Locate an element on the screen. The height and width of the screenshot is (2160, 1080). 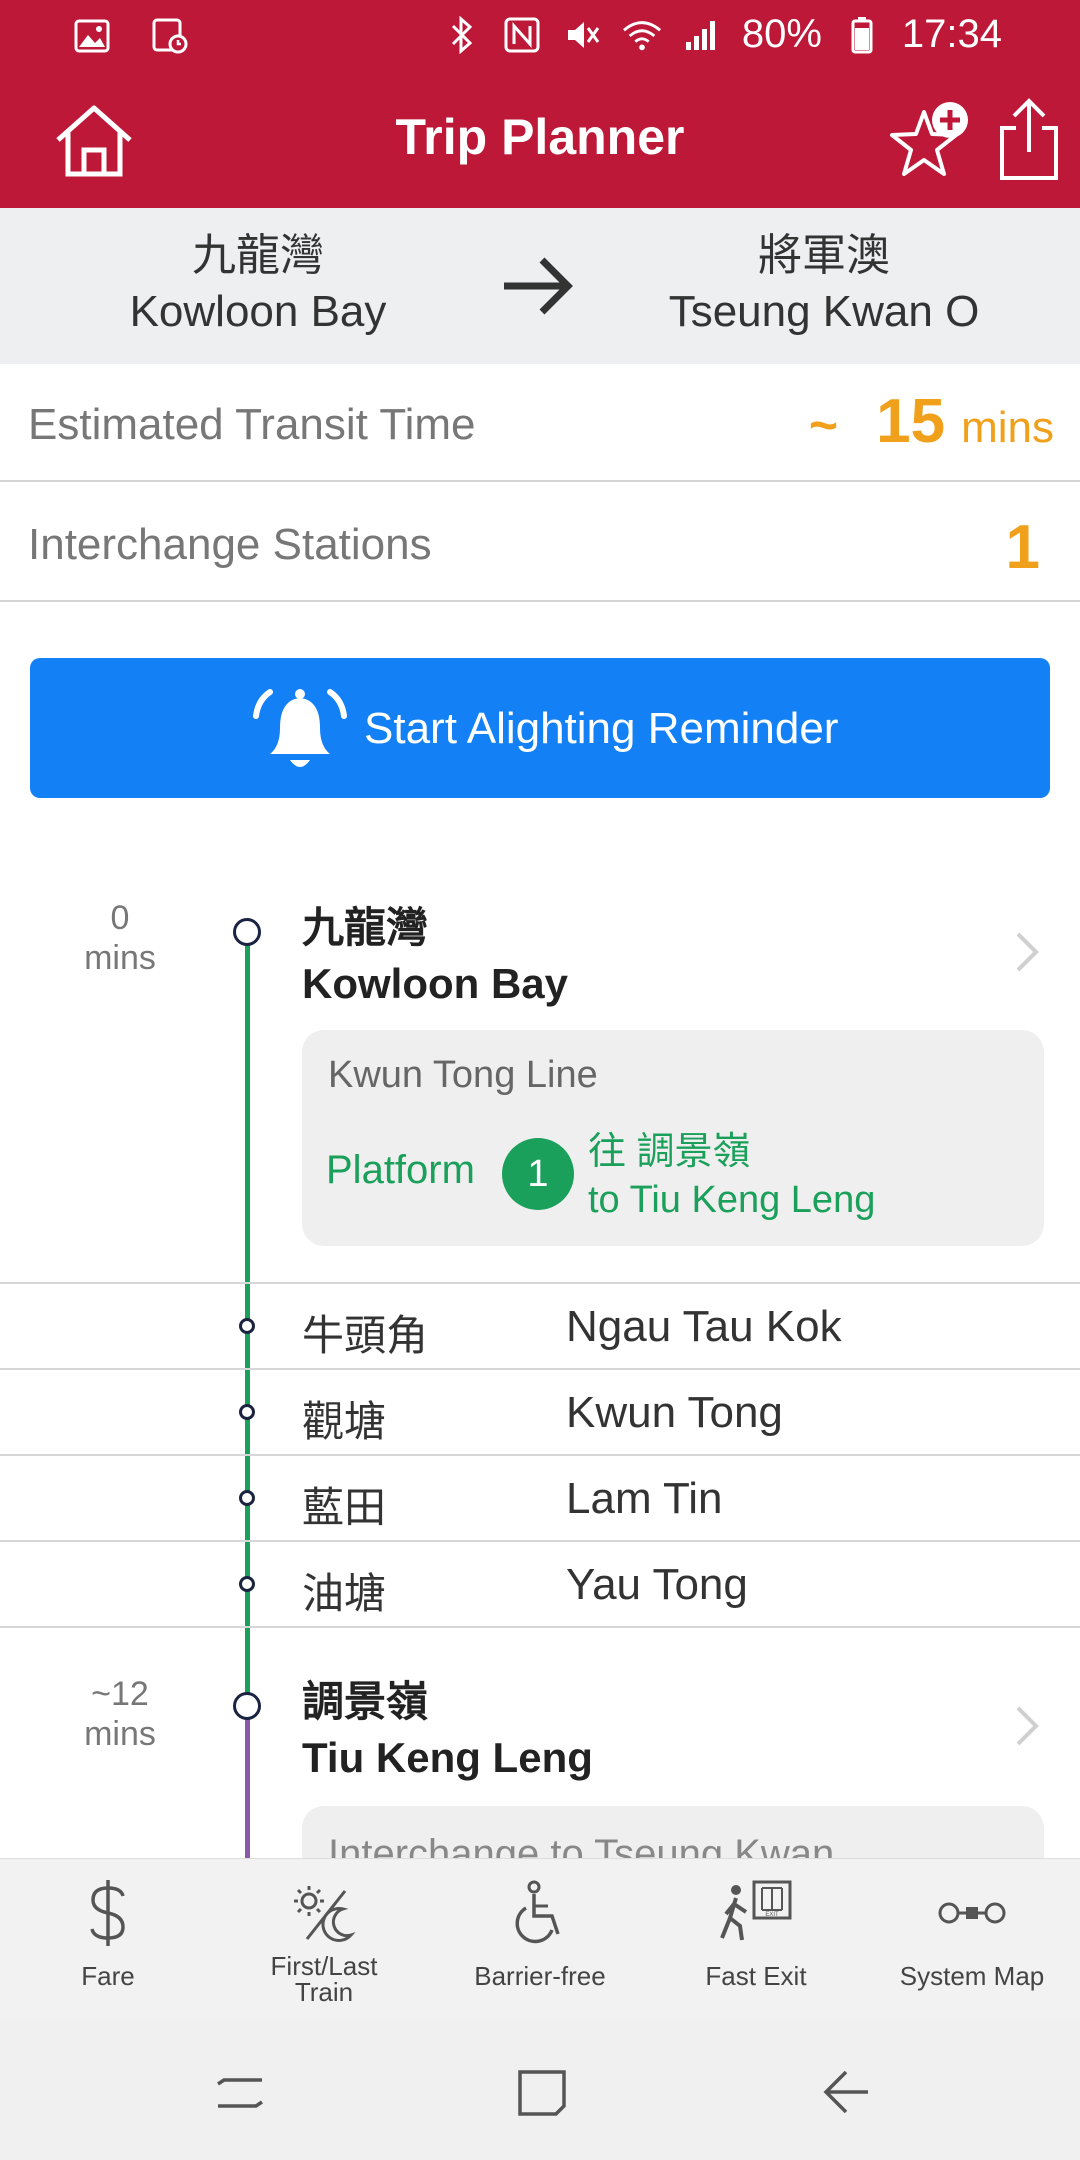
share-icon is located at coordinates (1029, 139).